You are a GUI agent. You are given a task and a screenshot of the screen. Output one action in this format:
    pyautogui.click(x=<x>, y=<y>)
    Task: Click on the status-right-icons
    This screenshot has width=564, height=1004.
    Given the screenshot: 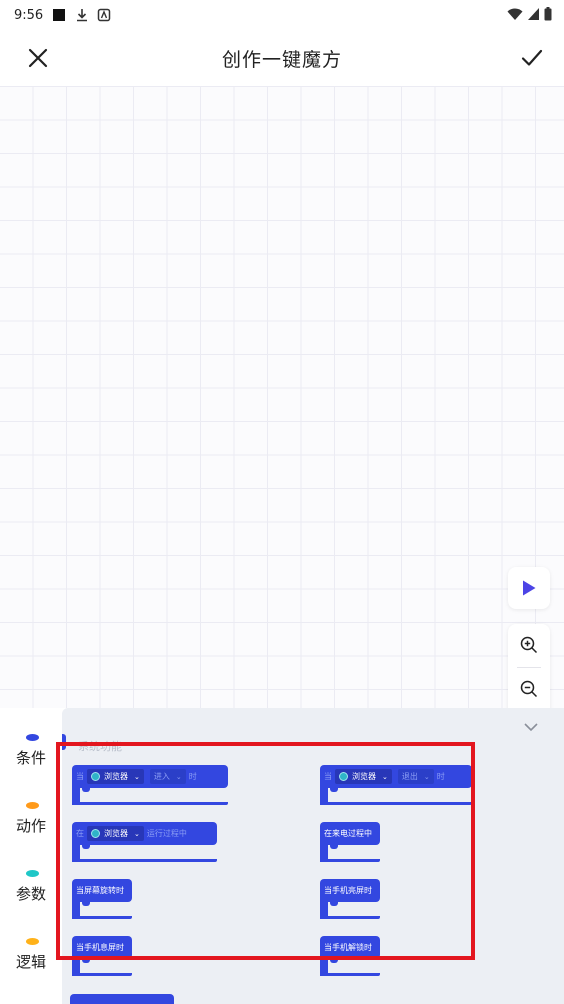 What is the action you would take?
    pyautogui.click(x=529, y=14)
    